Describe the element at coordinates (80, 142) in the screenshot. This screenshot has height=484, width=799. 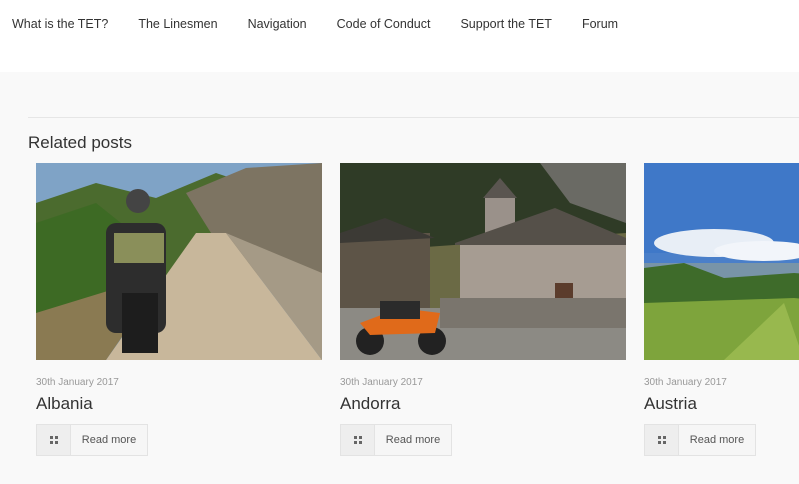
I see `related-posts-heading: Related posts` at that location.